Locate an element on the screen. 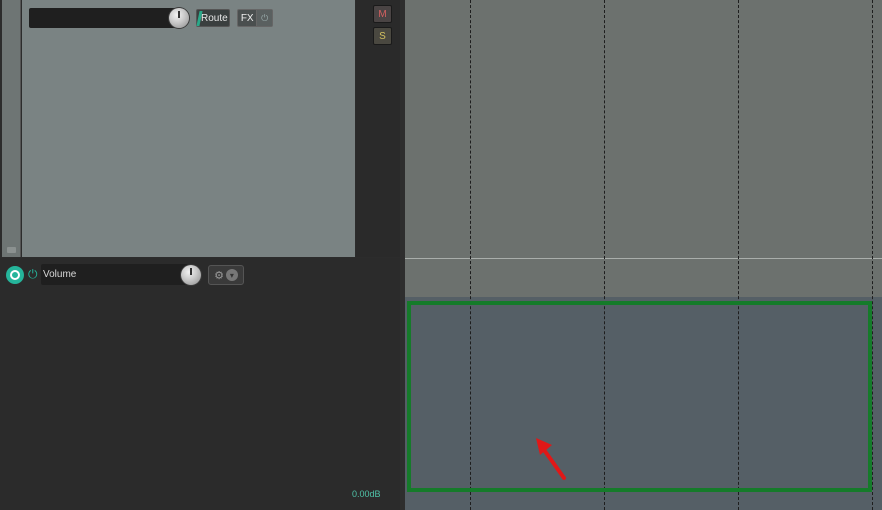 This screenshot has width=882, height=510. envelope-active-toggle-icon is located at coordinates (15, 275).